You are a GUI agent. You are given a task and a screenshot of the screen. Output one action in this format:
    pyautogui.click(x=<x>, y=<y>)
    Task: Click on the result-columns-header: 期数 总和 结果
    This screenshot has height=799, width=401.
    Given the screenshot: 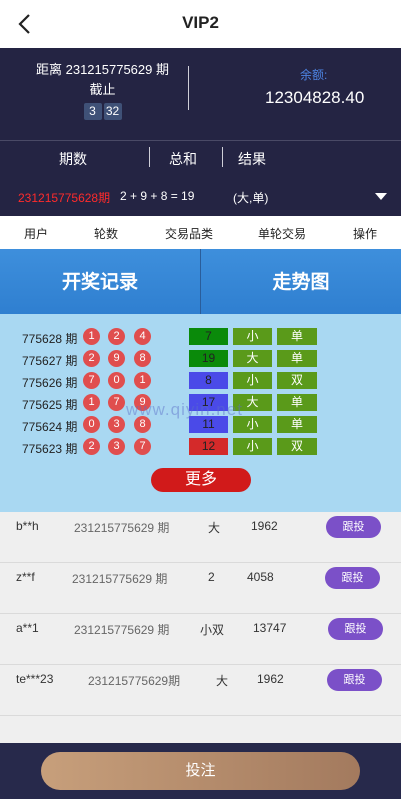 What is the action you would take?
    pyautogui.click(x=200, y=158)
    